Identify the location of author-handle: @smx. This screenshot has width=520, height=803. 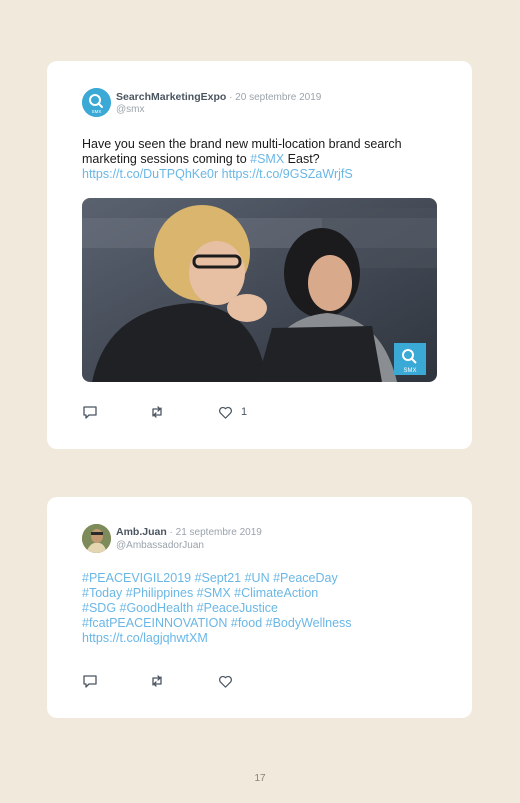
(130, 109).